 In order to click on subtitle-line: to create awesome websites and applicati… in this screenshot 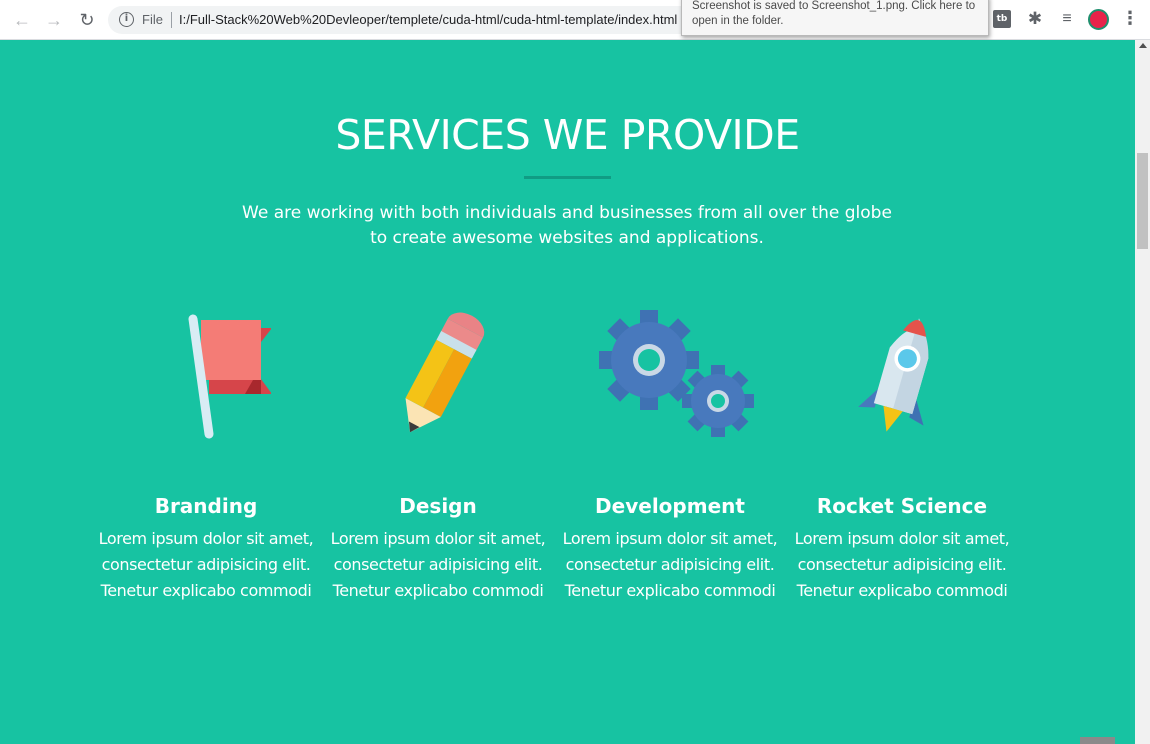, I will do `click(567, 238)`.